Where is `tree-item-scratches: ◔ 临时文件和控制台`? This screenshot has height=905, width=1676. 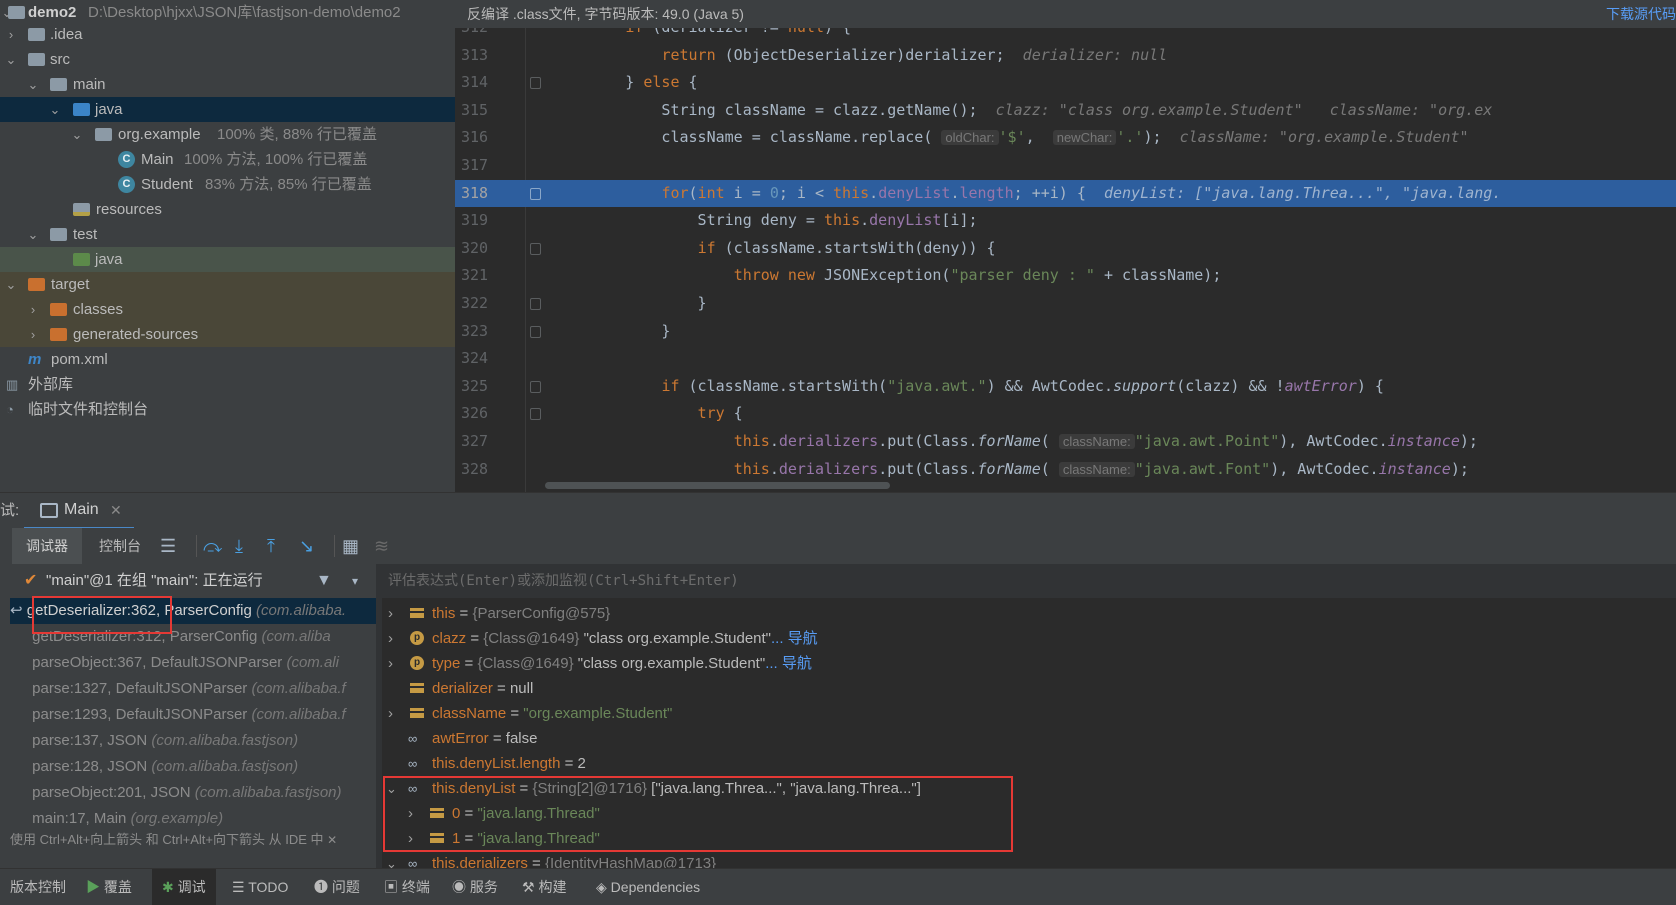
tree-item-scratches: ◔ 临时文件和控制台 is located at coordinates (227, 409).